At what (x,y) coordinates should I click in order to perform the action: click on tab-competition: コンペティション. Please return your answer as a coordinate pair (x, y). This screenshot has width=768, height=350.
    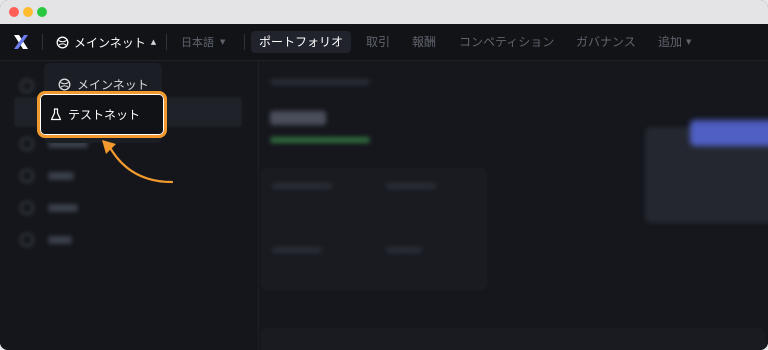
    Looking at the image, I should click on (506, 42).